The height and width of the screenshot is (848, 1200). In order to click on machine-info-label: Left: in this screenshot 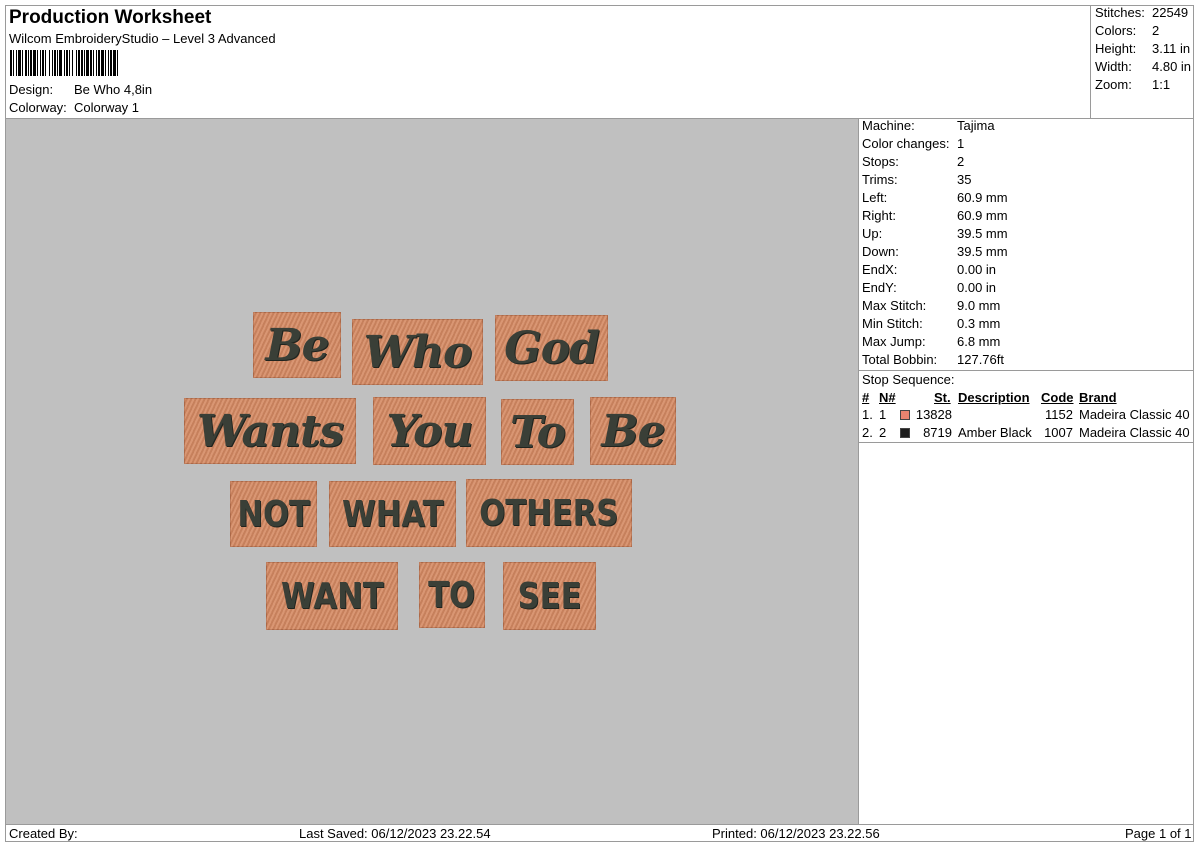, I will do `click(875, 197)`.